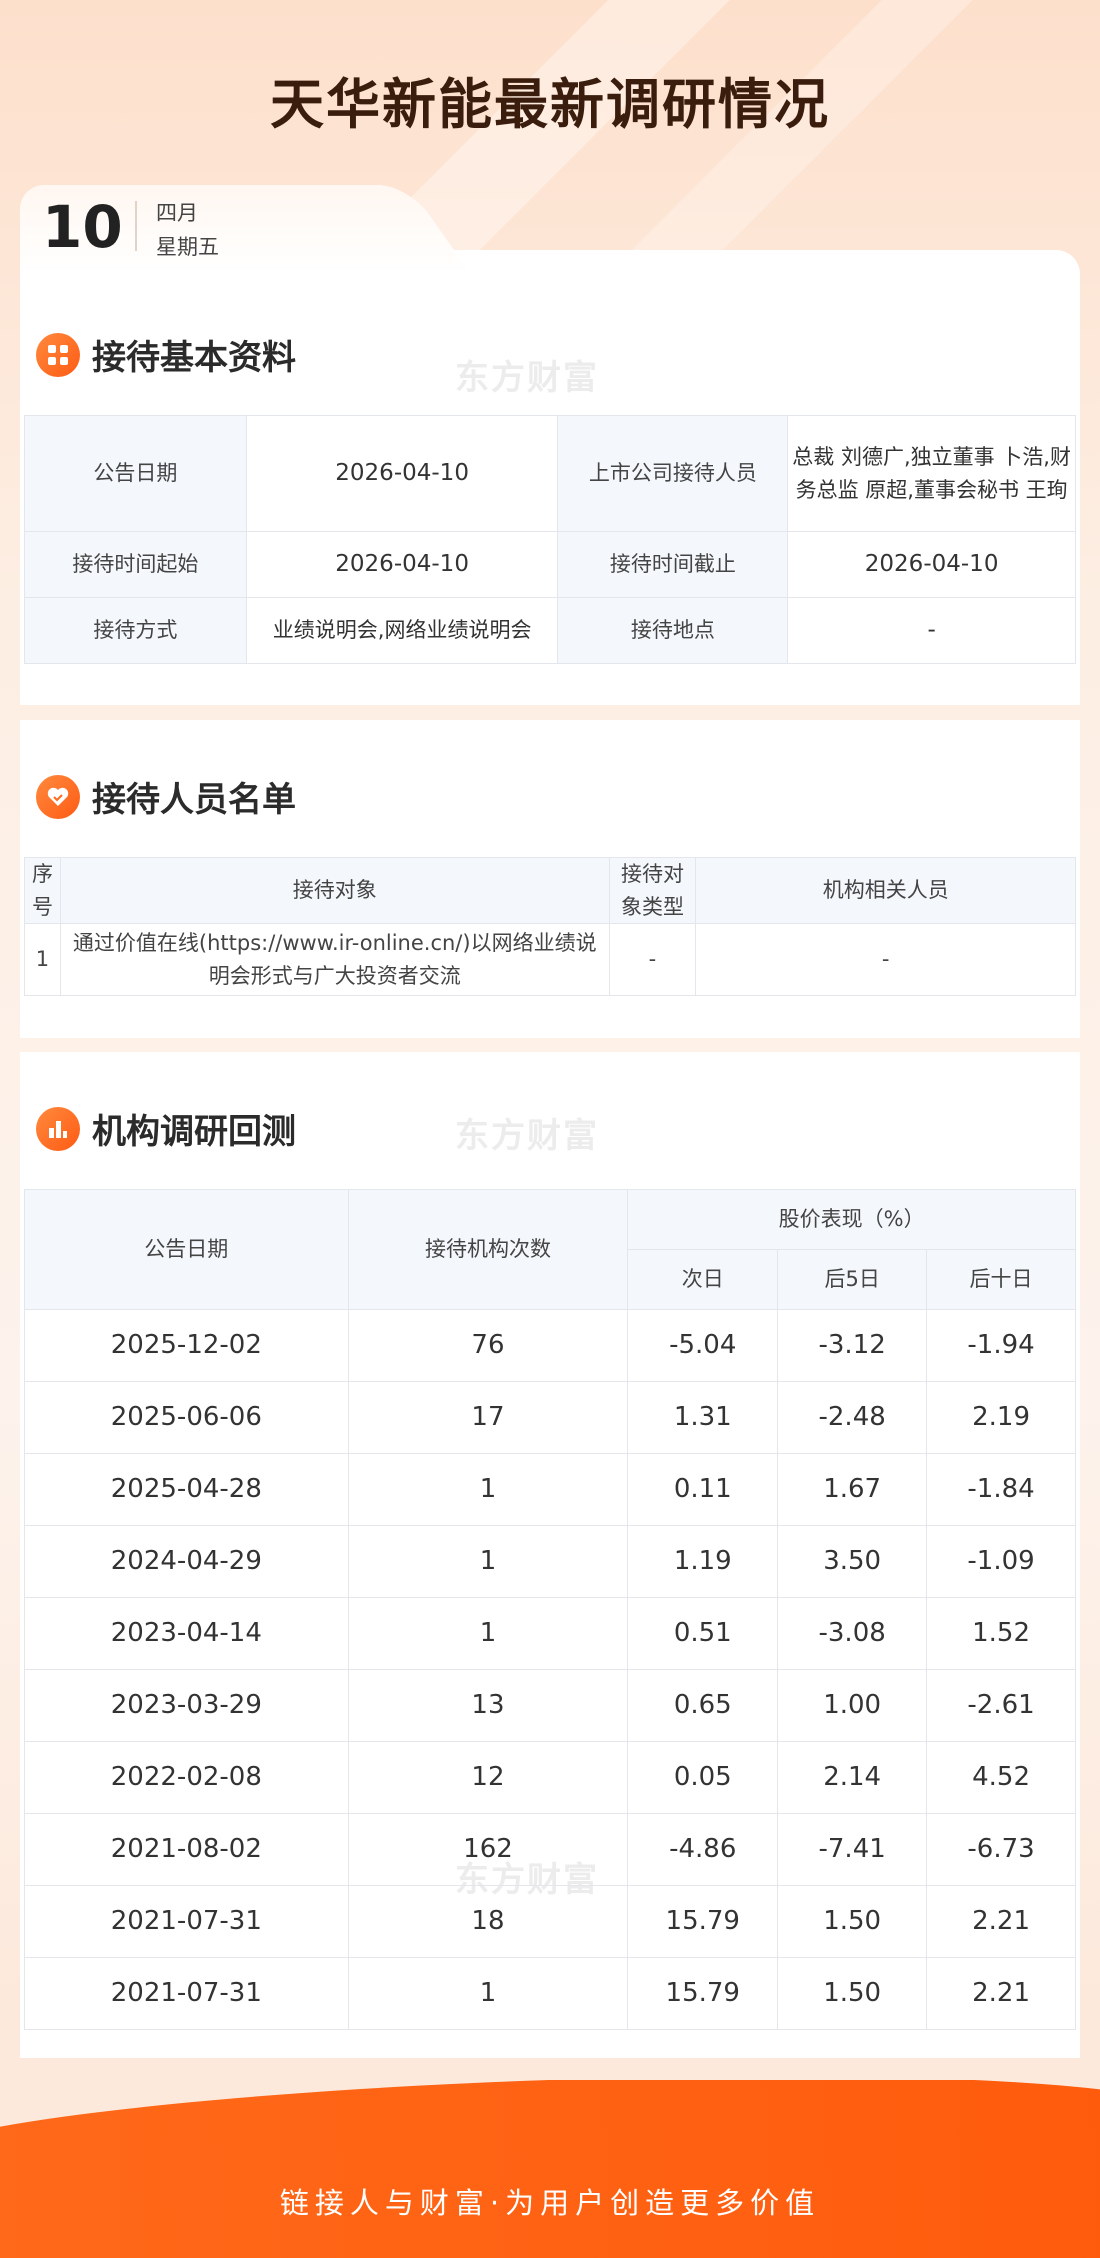 This screenshot has height=2258, width=1100. What do you see at coordinates (703, 1279) in the screenshot?
I see `column-header: 次日` at bounding box center [703, 1279].